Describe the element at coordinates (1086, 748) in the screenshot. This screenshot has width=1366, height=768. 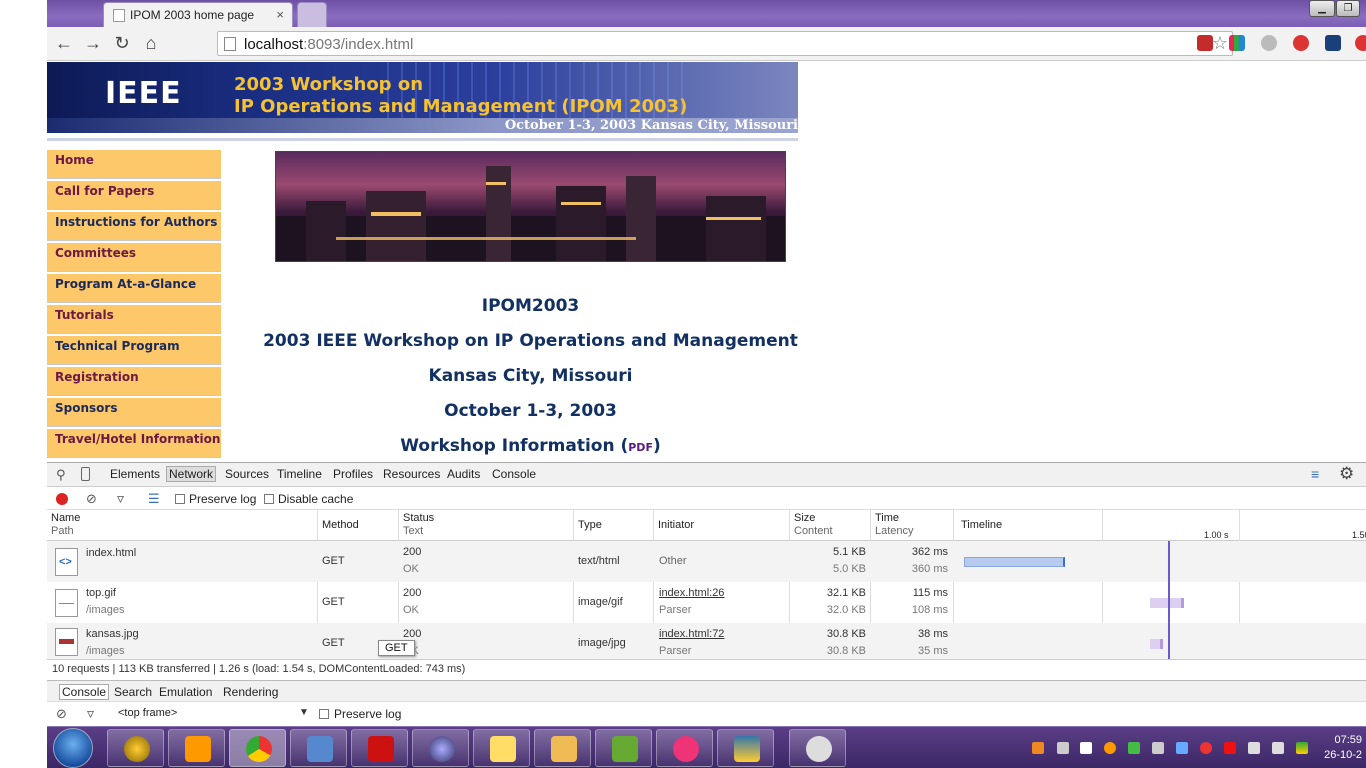
I see `flag-icon` at that location.